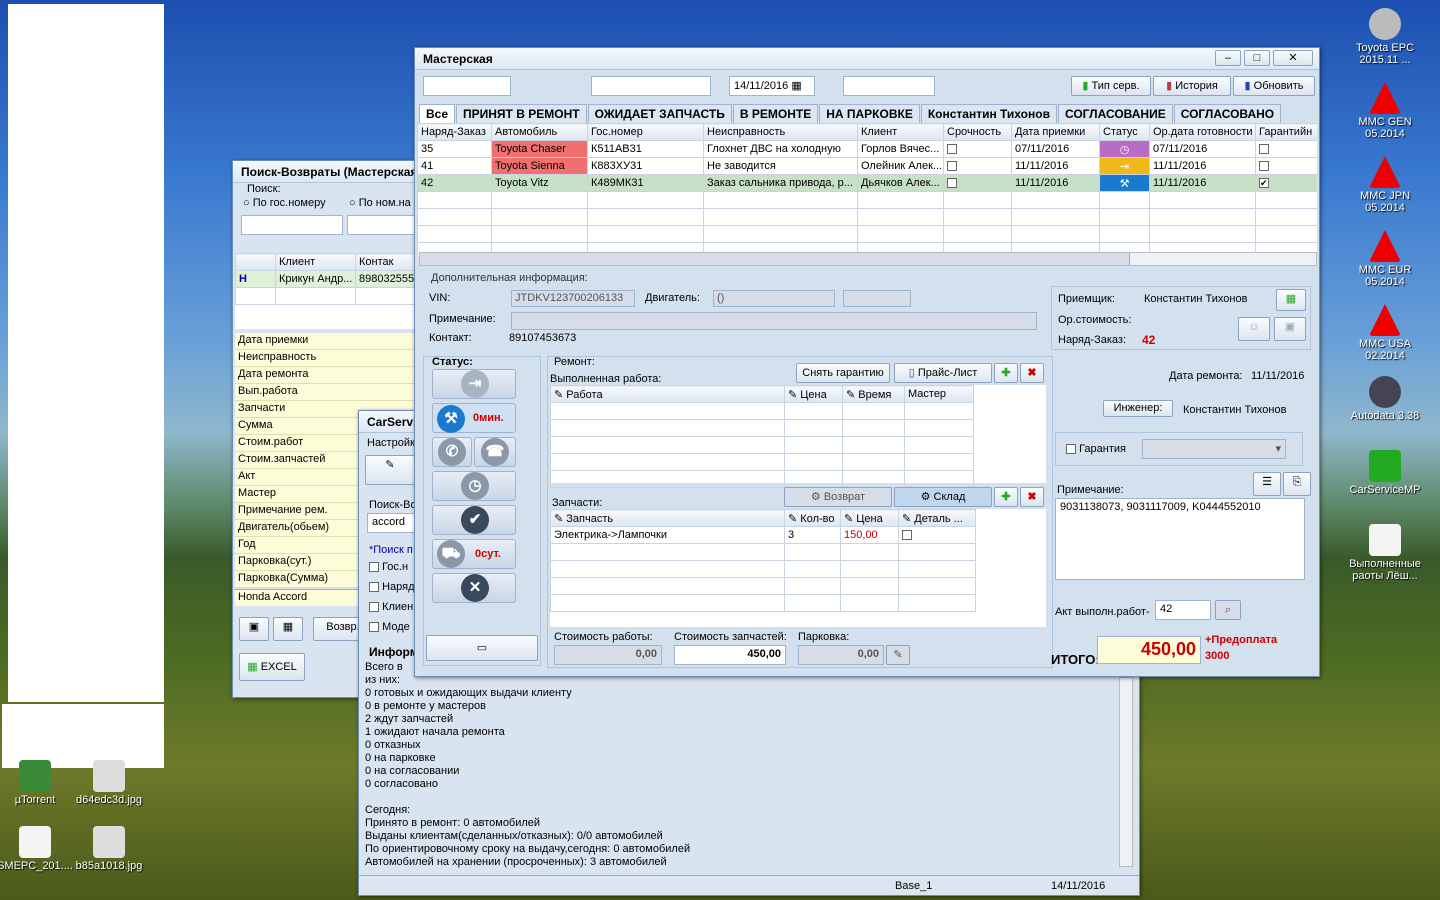 The width and height of the screenshot is (1440, 900). Describe the element at coordinates (521, 113) in the screenshot. I see `tab: ПРИНЯТ В РЕМОНТ` at that location.